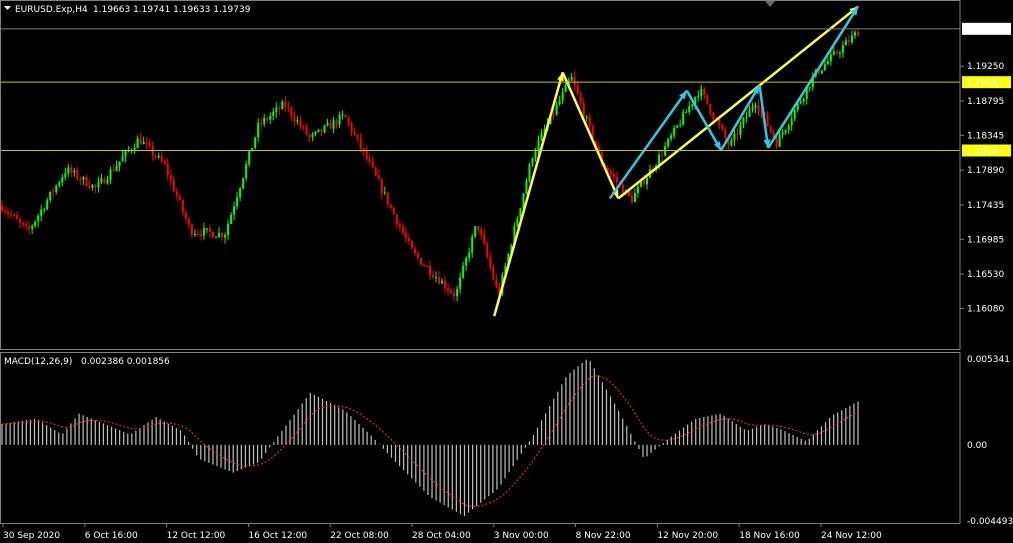  I want to click on price-axis-label: 1.19250, so click(985, 67).